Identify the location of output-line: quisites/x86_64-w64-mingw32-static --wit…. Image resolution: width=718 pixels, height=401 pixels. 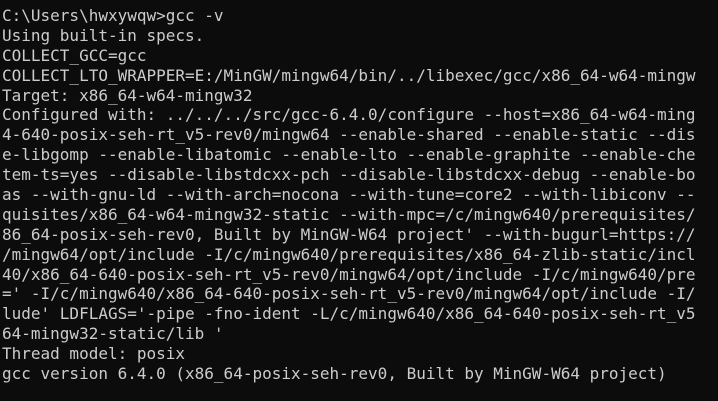
(349, 214).